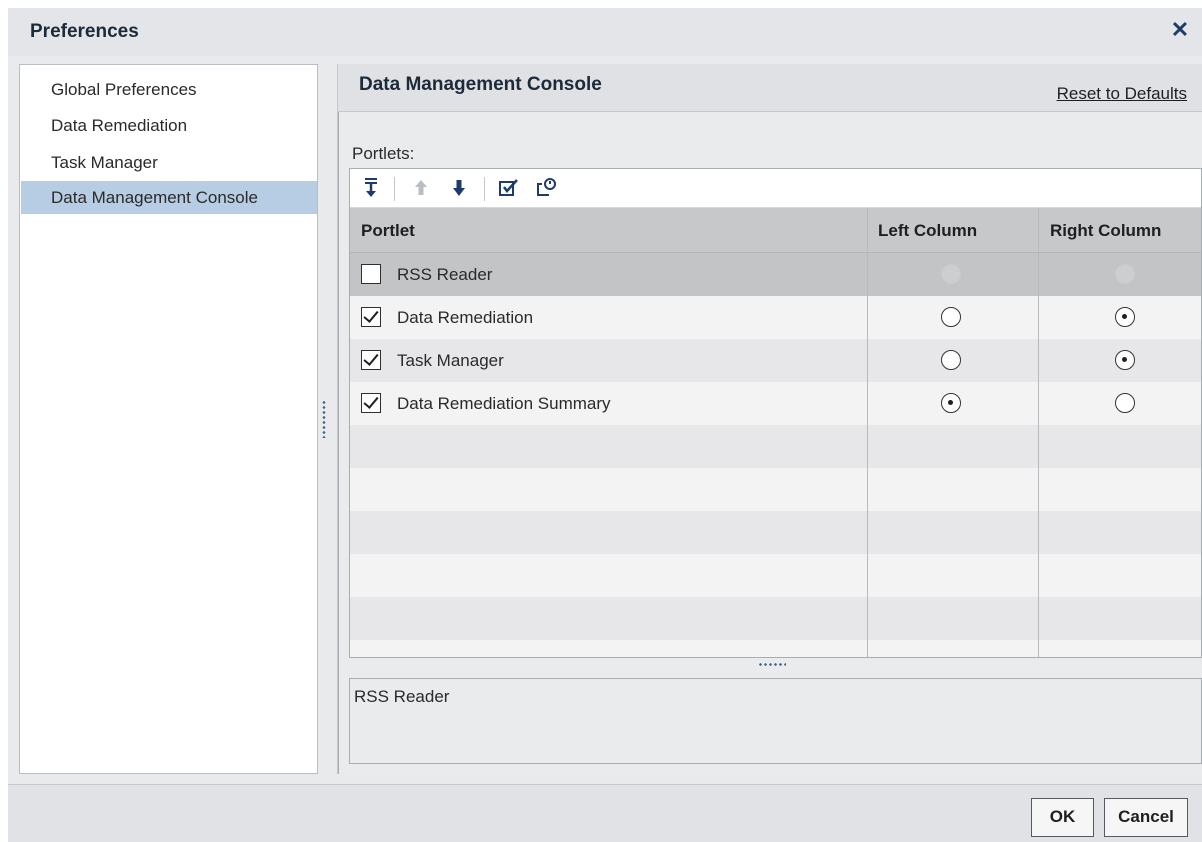 This screenshot has width=1202, height=842. Describe the element at coordinates (1105, 230) in the screenshot. I see `column-header-right-column: Right Column` at that location.